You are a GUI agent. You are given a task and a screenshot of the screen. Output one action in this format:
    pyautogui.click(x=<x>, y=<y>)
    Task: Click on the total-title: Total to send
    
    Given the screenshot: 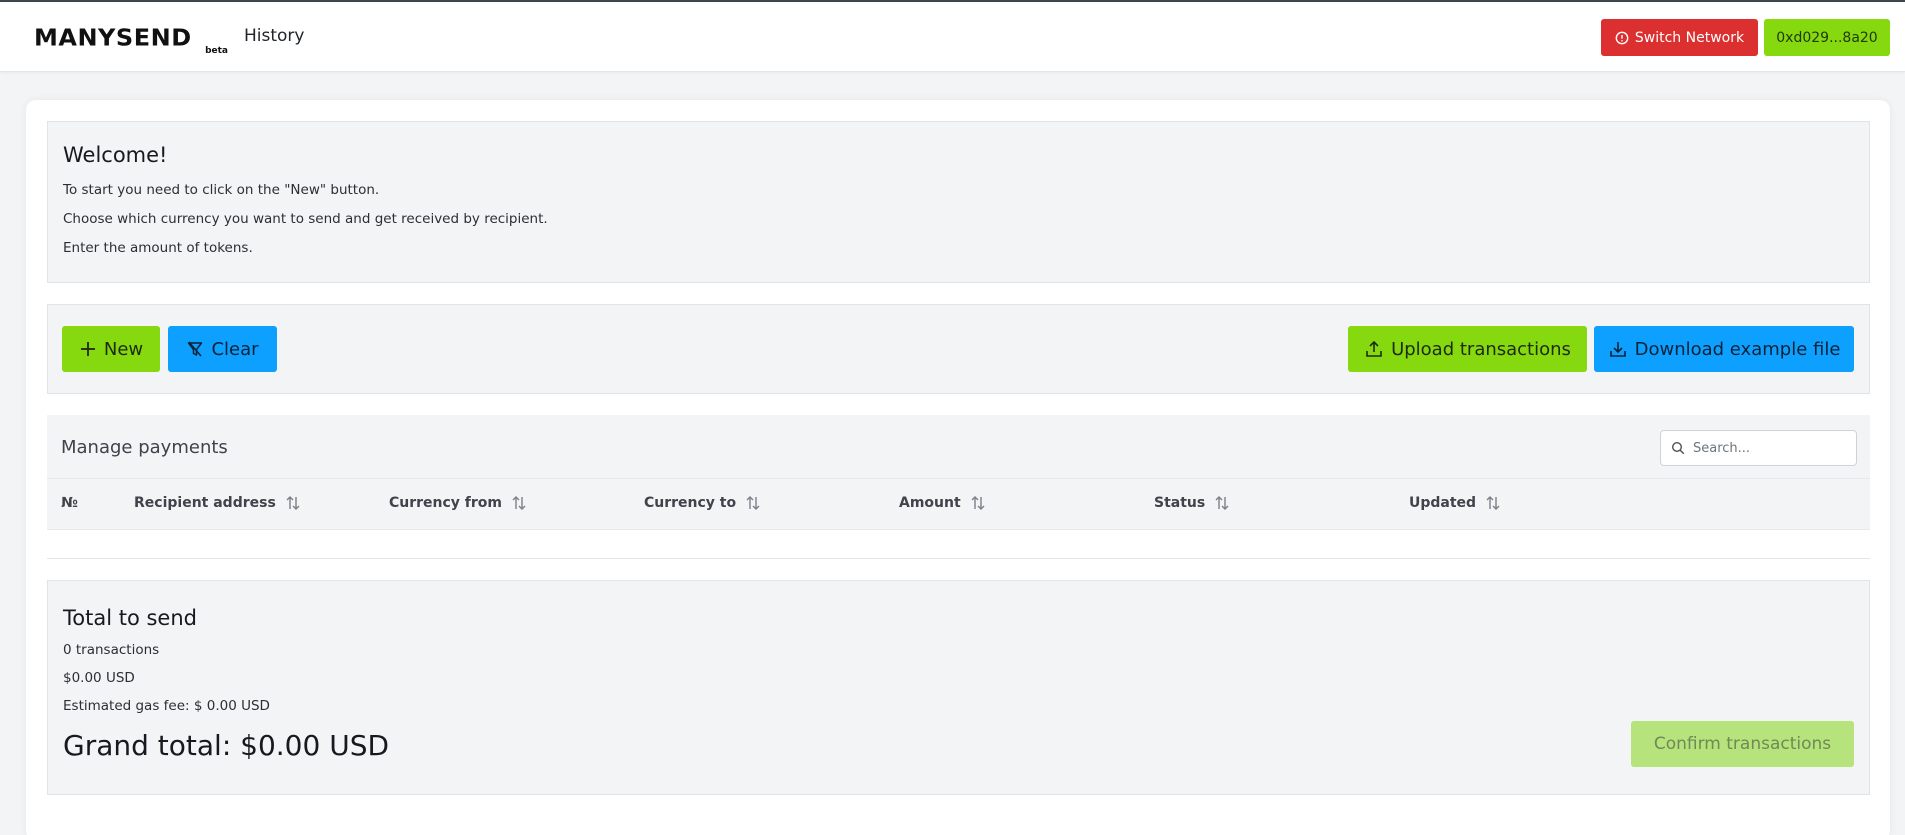 What is the action you would take?
    pyautogui.click(x=130, y=618)
    